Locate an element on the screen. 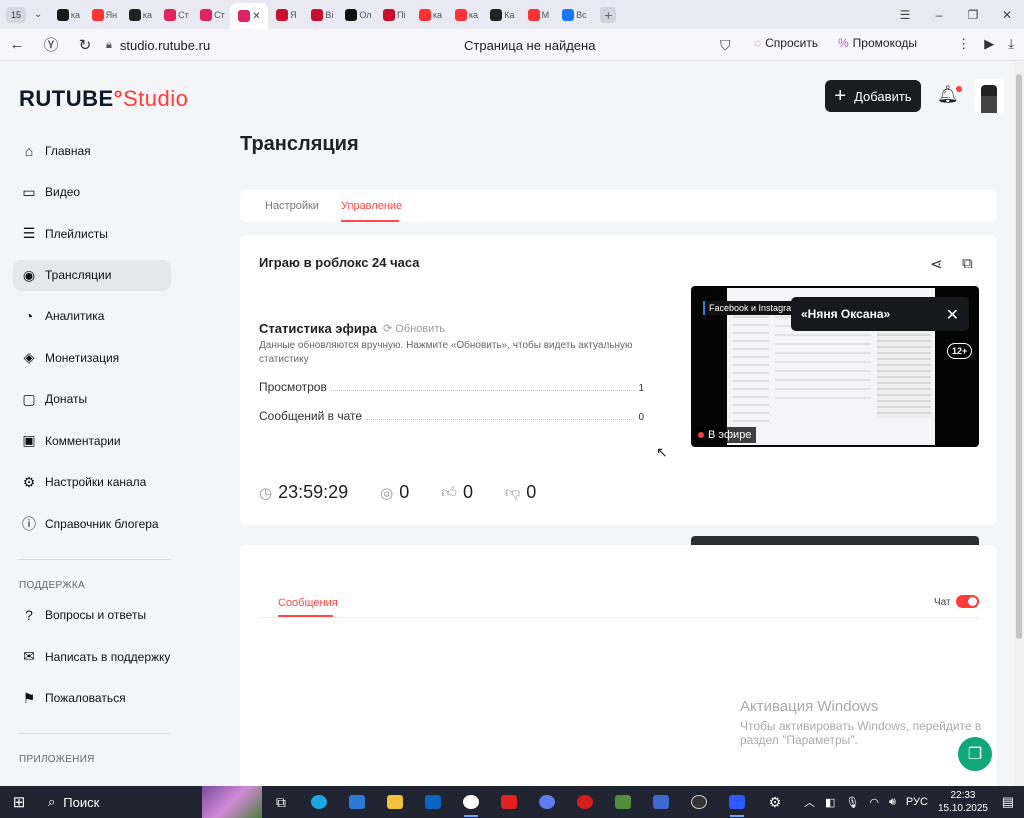 The width and height of the screenshot is (1024, 818). sidebar-item-flag: ⚑ Пожаловаться is located at coordinates (92, 699).